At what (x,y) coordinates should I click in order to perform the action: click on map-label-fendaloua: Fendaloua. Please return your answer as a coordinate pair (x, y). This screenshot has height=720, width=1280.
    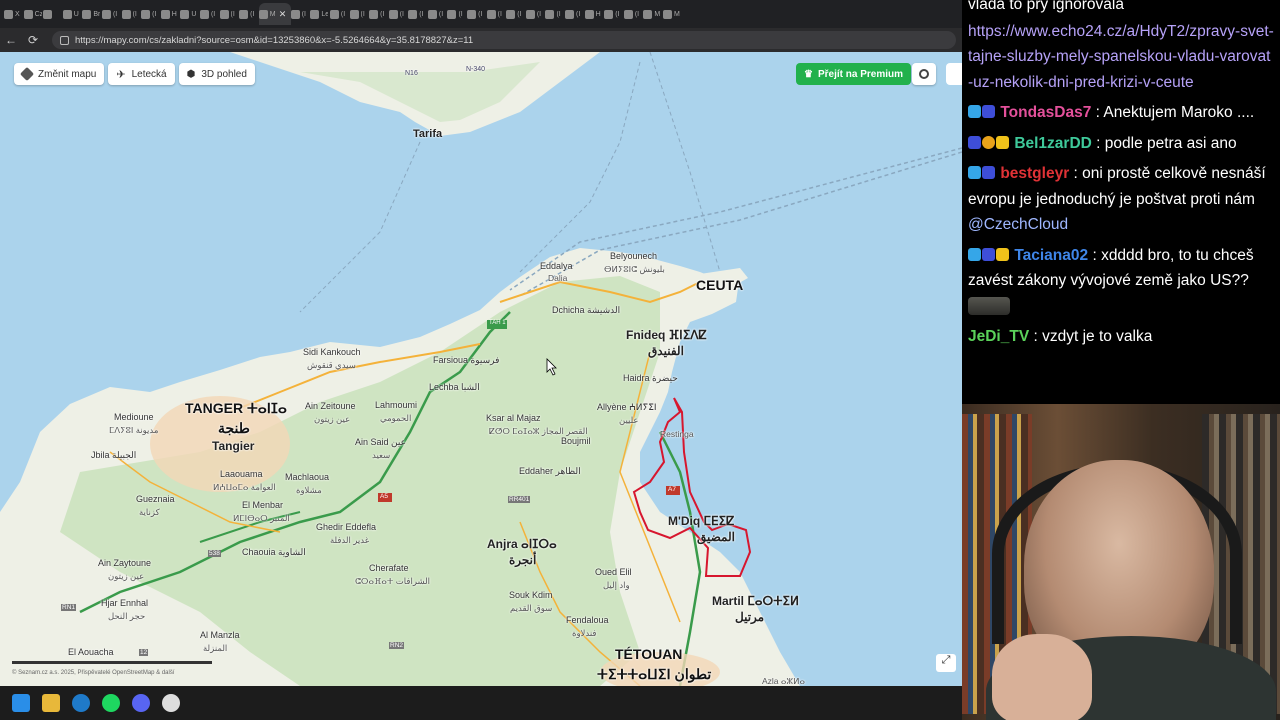
    Looking at the image, I should click on (587, 620).